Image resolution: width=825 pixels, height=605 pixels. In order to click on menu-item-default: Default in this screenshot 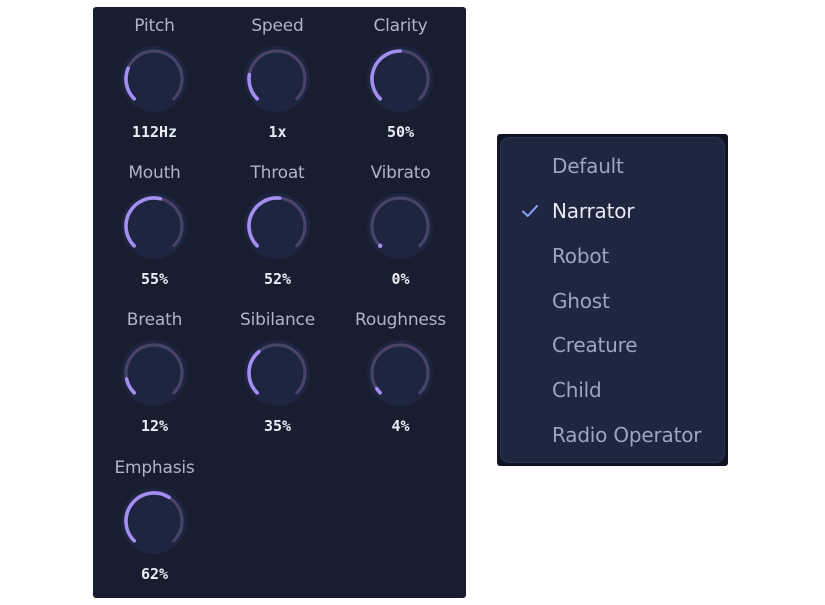, I will do `click(612, 166)`.